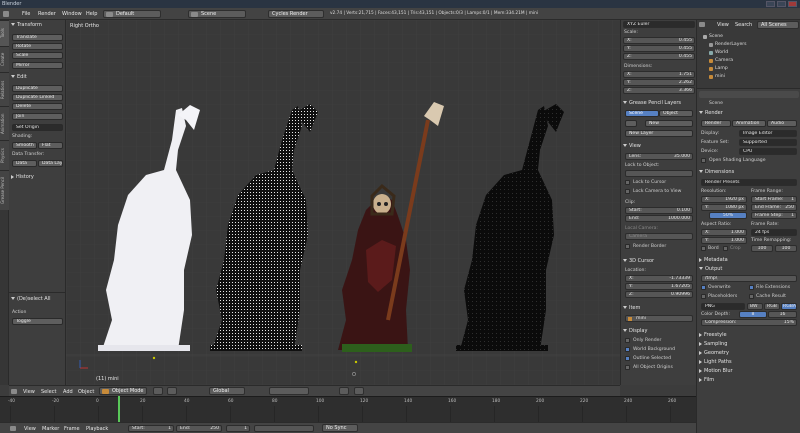  I want to click on edit-panel-header: Edit, so click(37, 77).